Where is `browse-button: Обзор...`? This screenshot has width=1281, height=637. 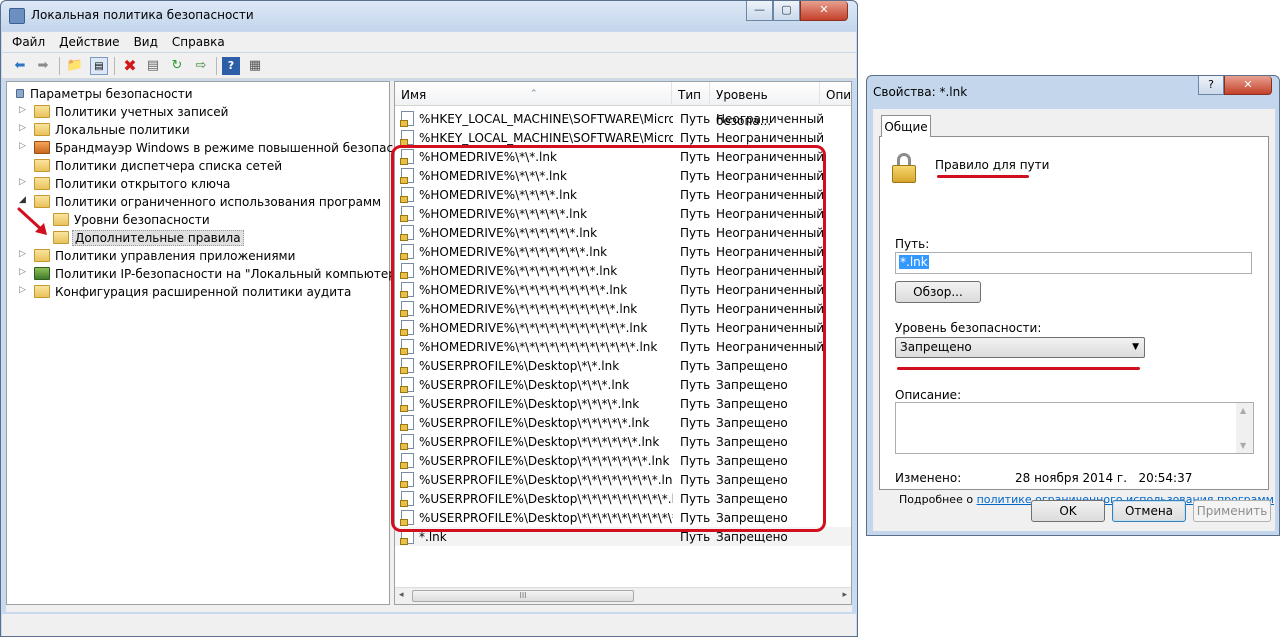 browse-button: Обзор... is located at coordinates (938, 292).